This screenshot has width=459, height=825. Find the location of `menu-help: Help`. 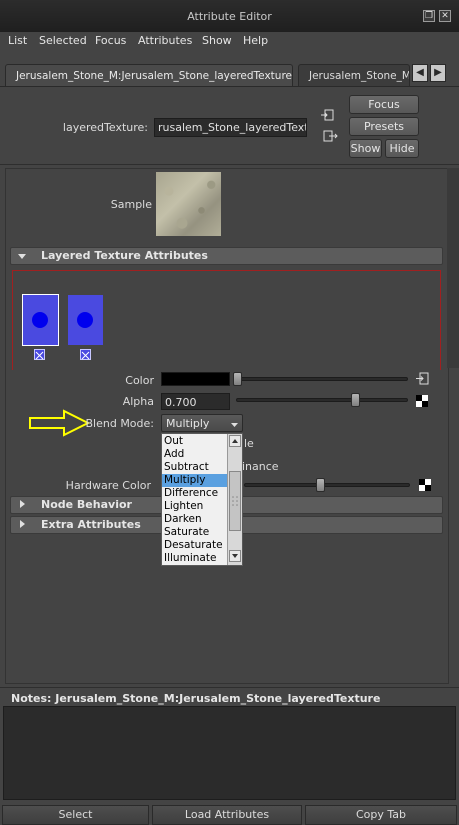

menu-help: Help is located at coordinates (255, 40).